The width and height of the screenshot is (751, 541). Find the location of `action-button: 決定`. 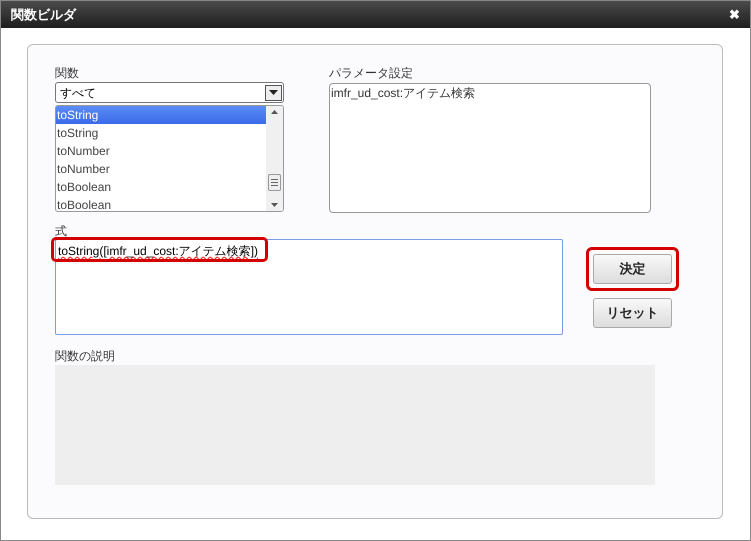

action-button: 決定 is located at coordinates (632, 269).